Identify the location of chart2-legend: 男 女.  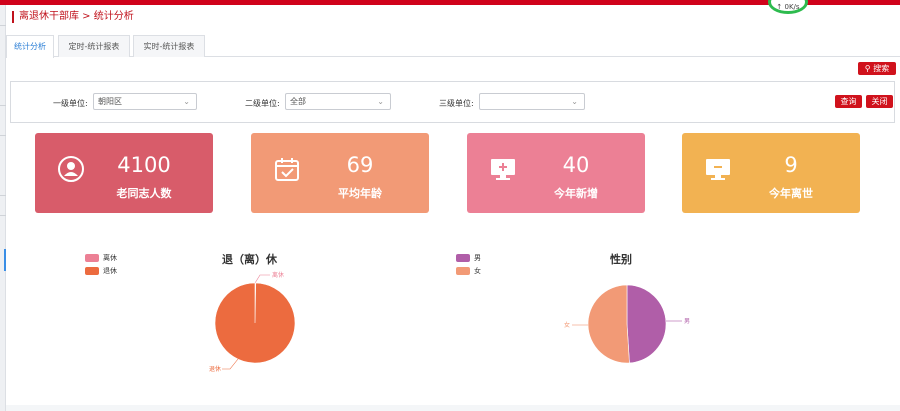
(468, 264).